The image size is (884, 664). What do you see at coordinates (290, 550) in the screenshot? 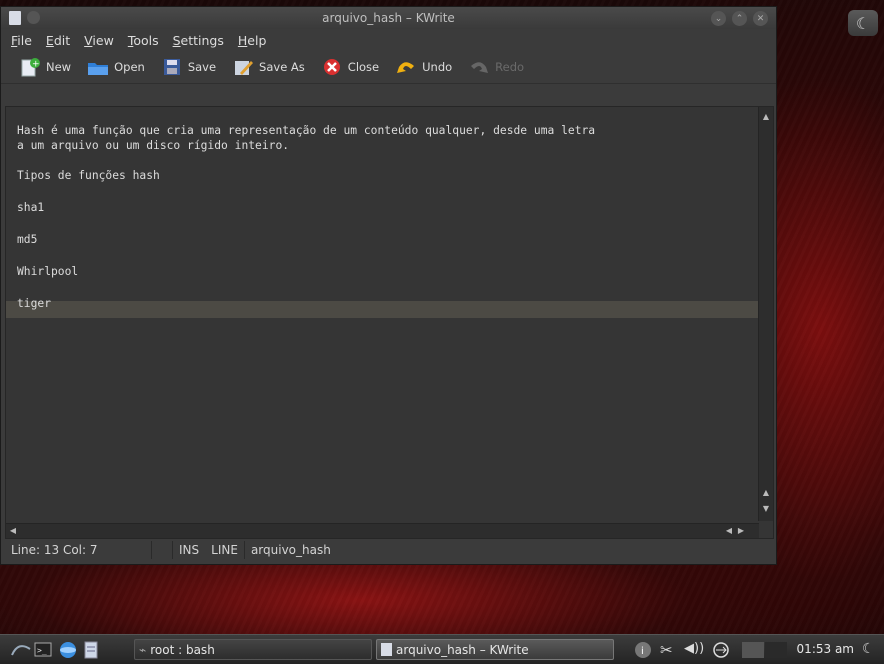
I see `document-name: arquivo_hash` at bounding box center [290, 550].